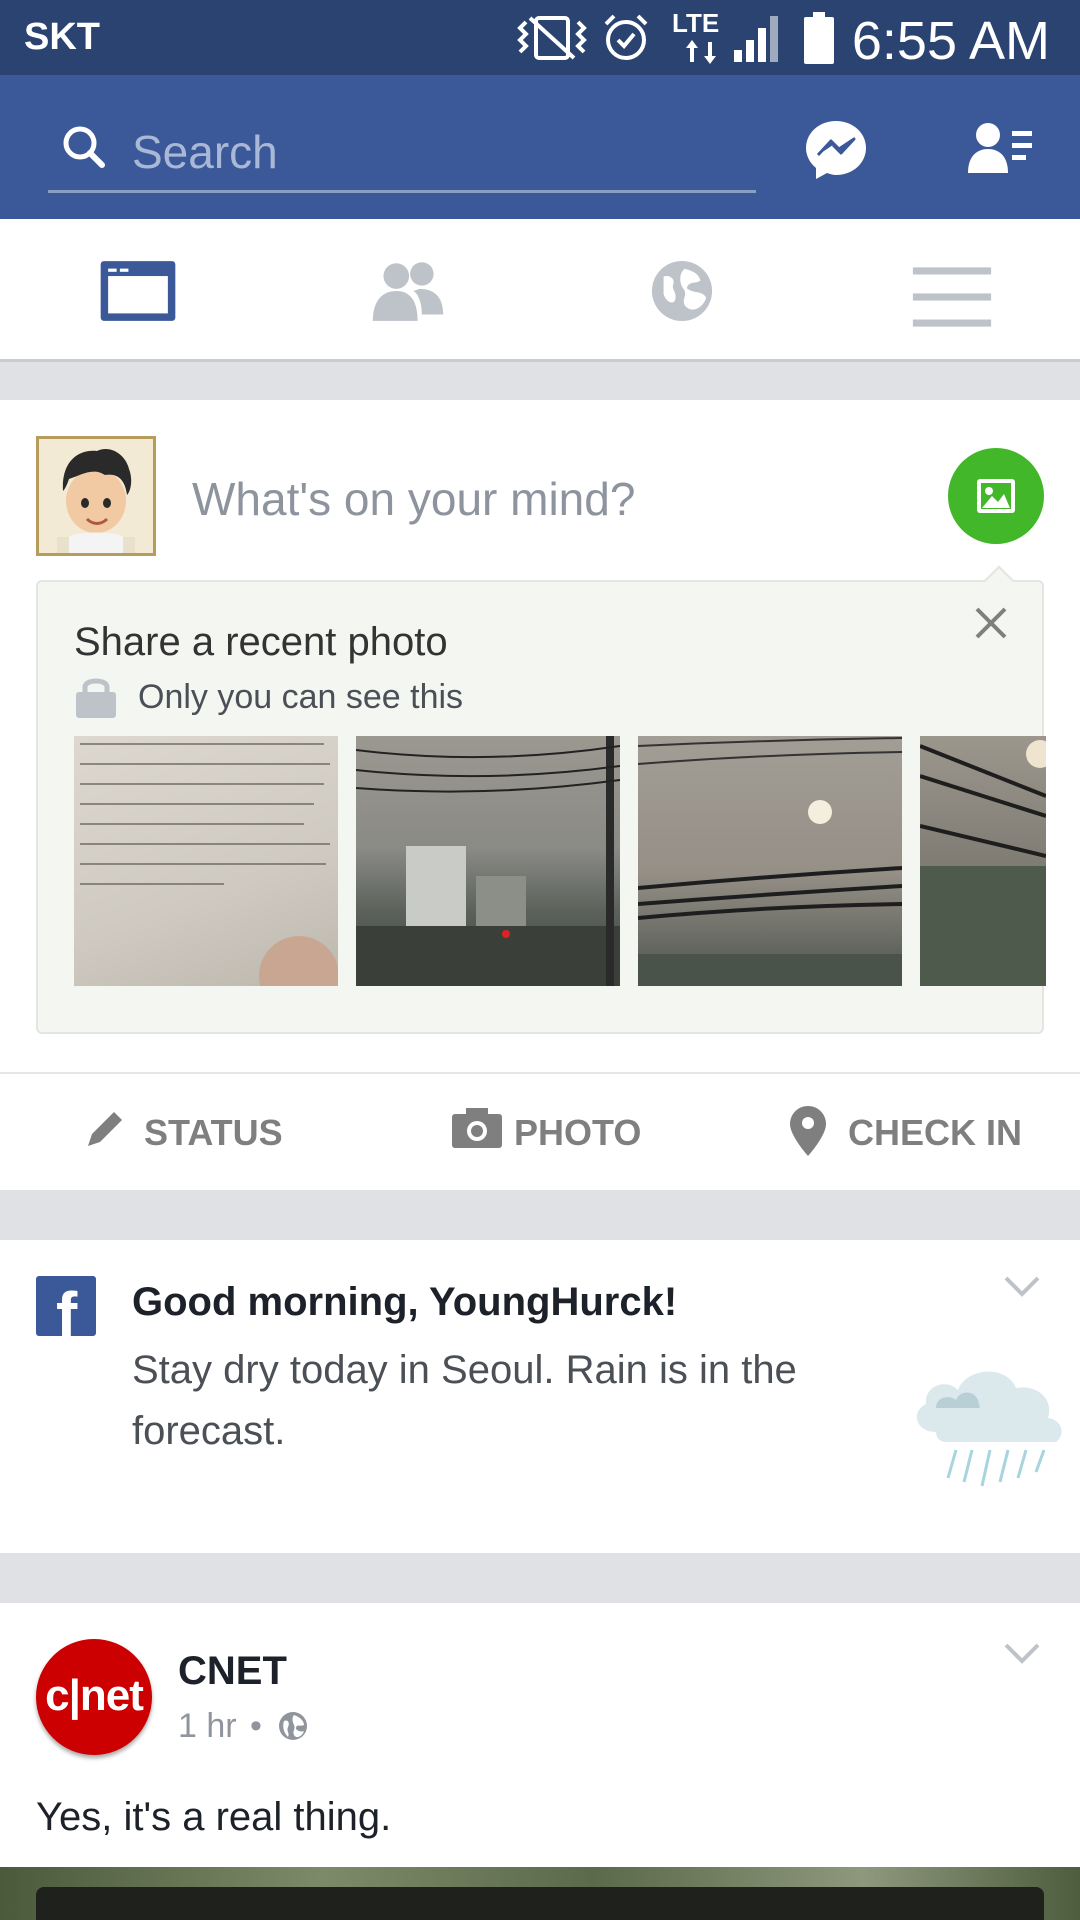 The height and width of the screenshot is (1920, 1080). I want to click on search-input: Search, so click(205, 152).